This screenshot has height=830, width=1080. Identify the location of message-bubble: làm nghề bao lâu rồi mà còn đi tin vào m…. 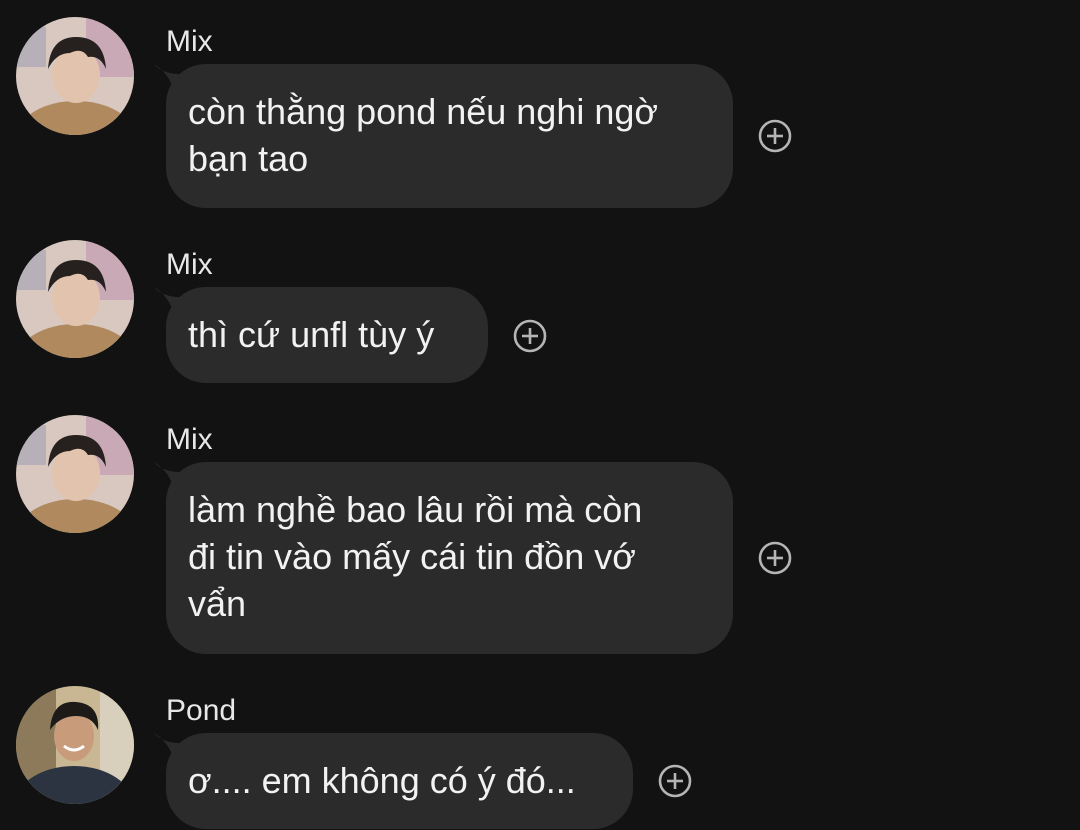
(449, 558).